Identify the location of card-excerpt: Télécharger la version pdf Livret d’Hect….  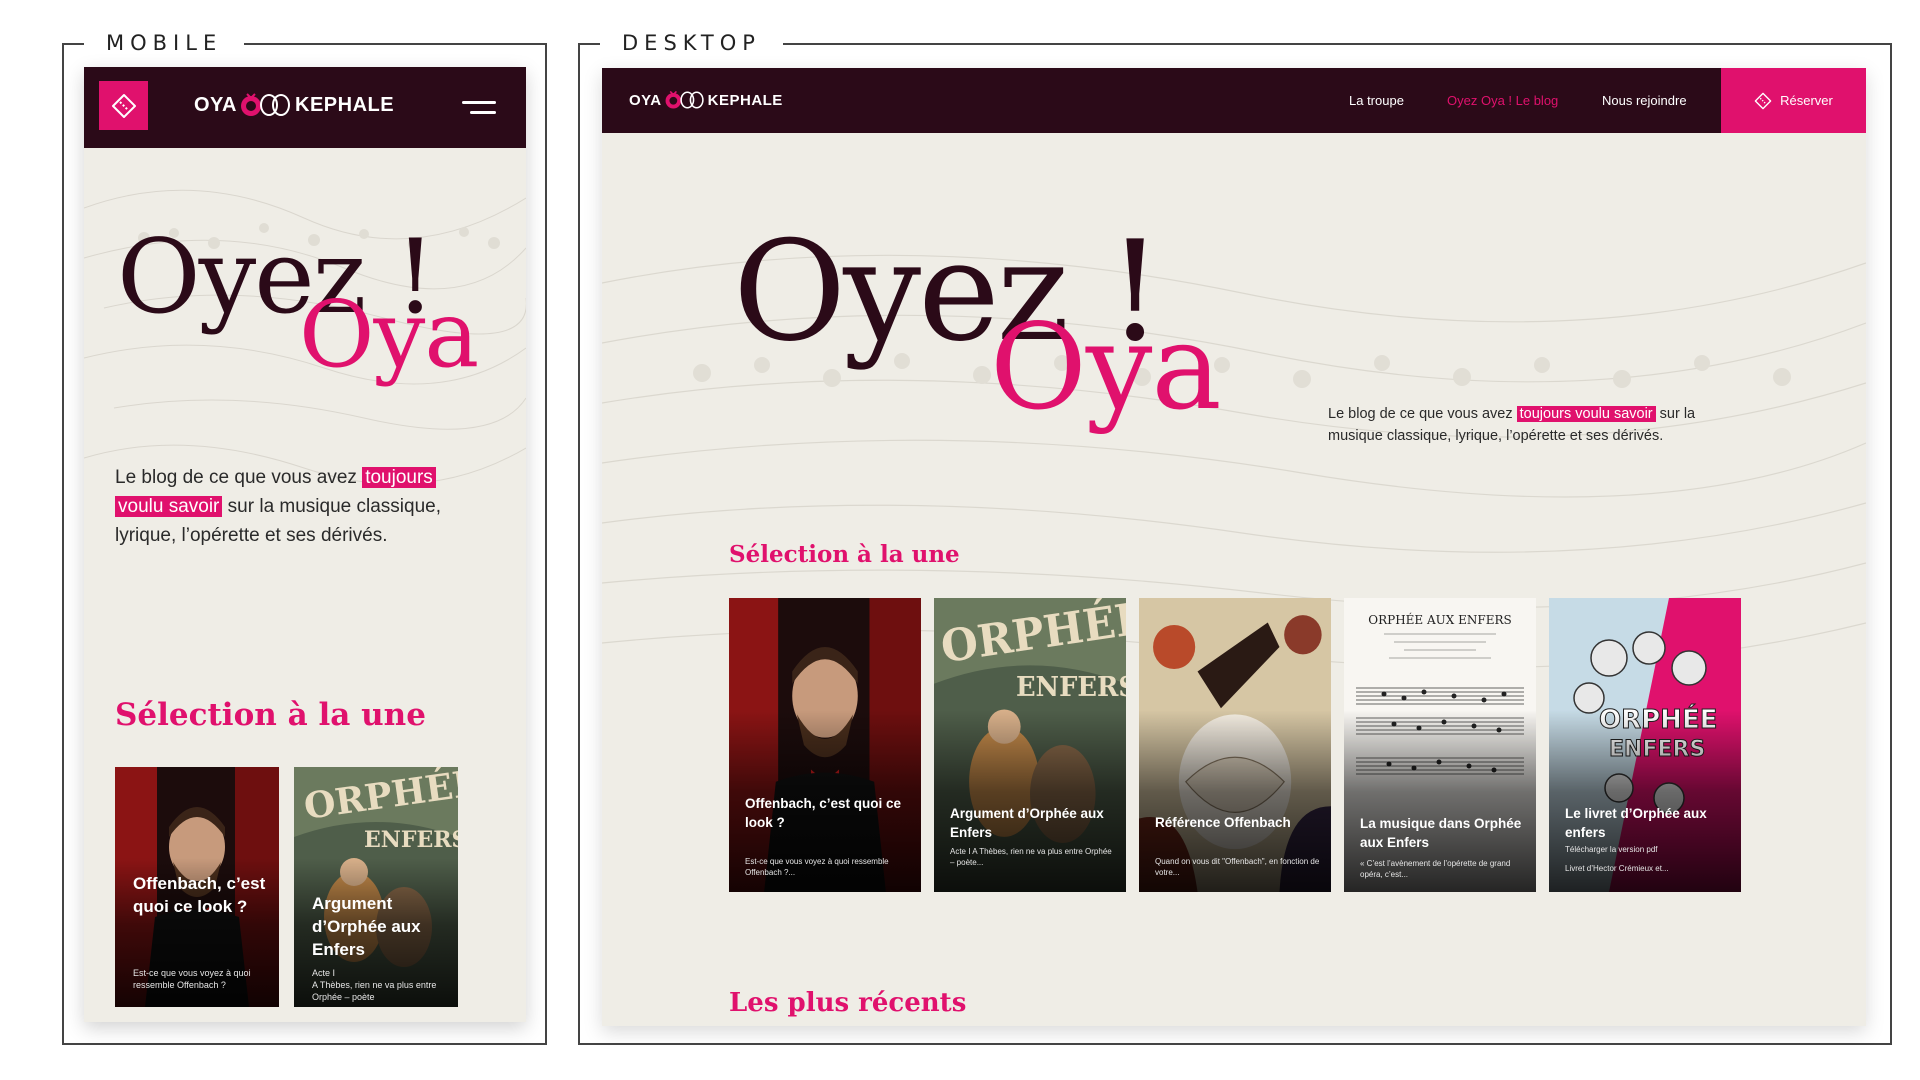
(1617, 859).